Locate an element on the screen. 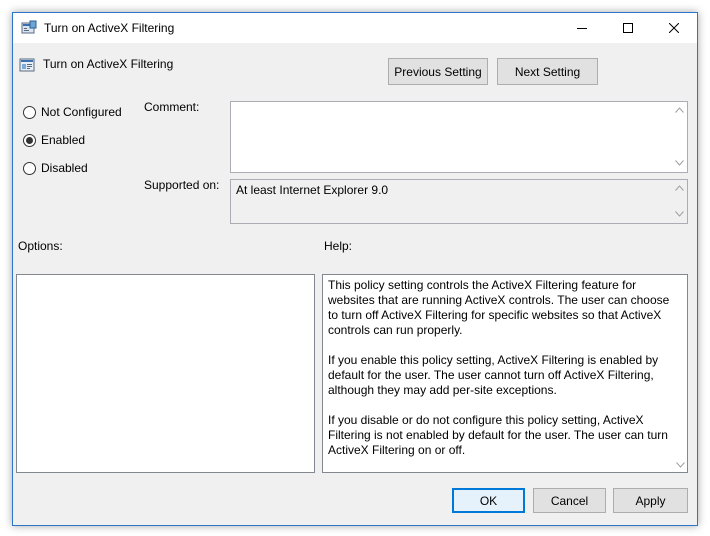 The image size is (710, 536). minimize-icon is located at coordinates (582, 28).